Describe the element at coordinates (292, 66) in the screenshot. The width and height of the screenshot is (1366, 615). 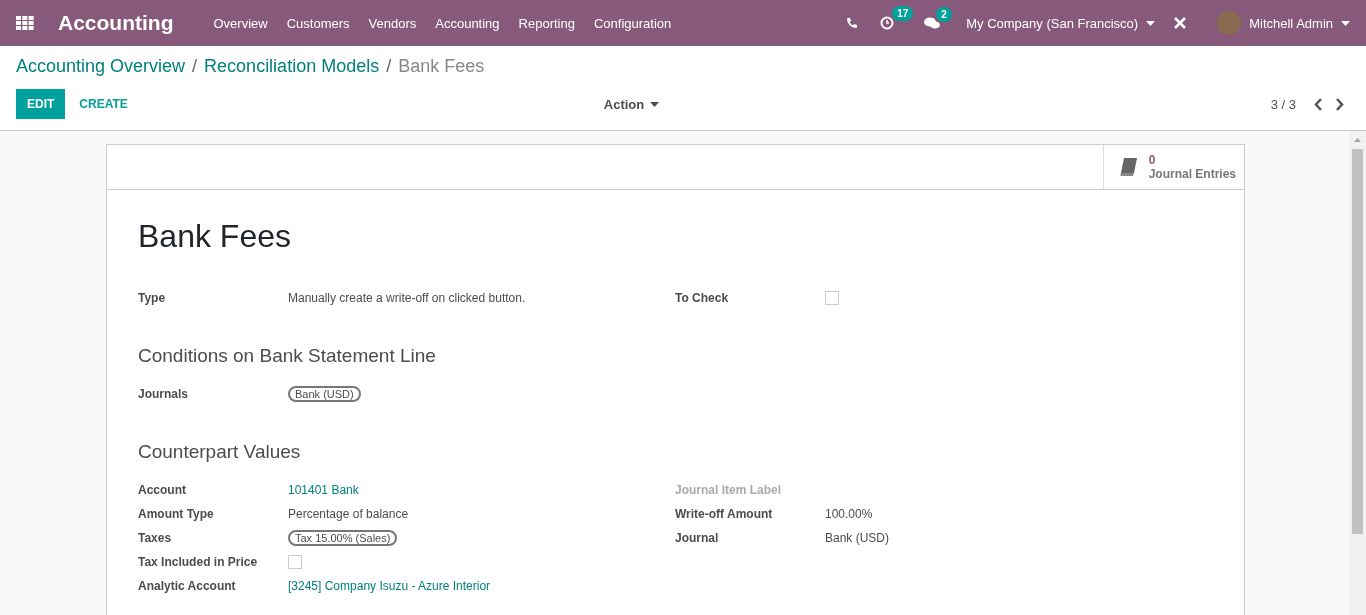
I see `breadcrumb: Reconciliation Models` at that location.